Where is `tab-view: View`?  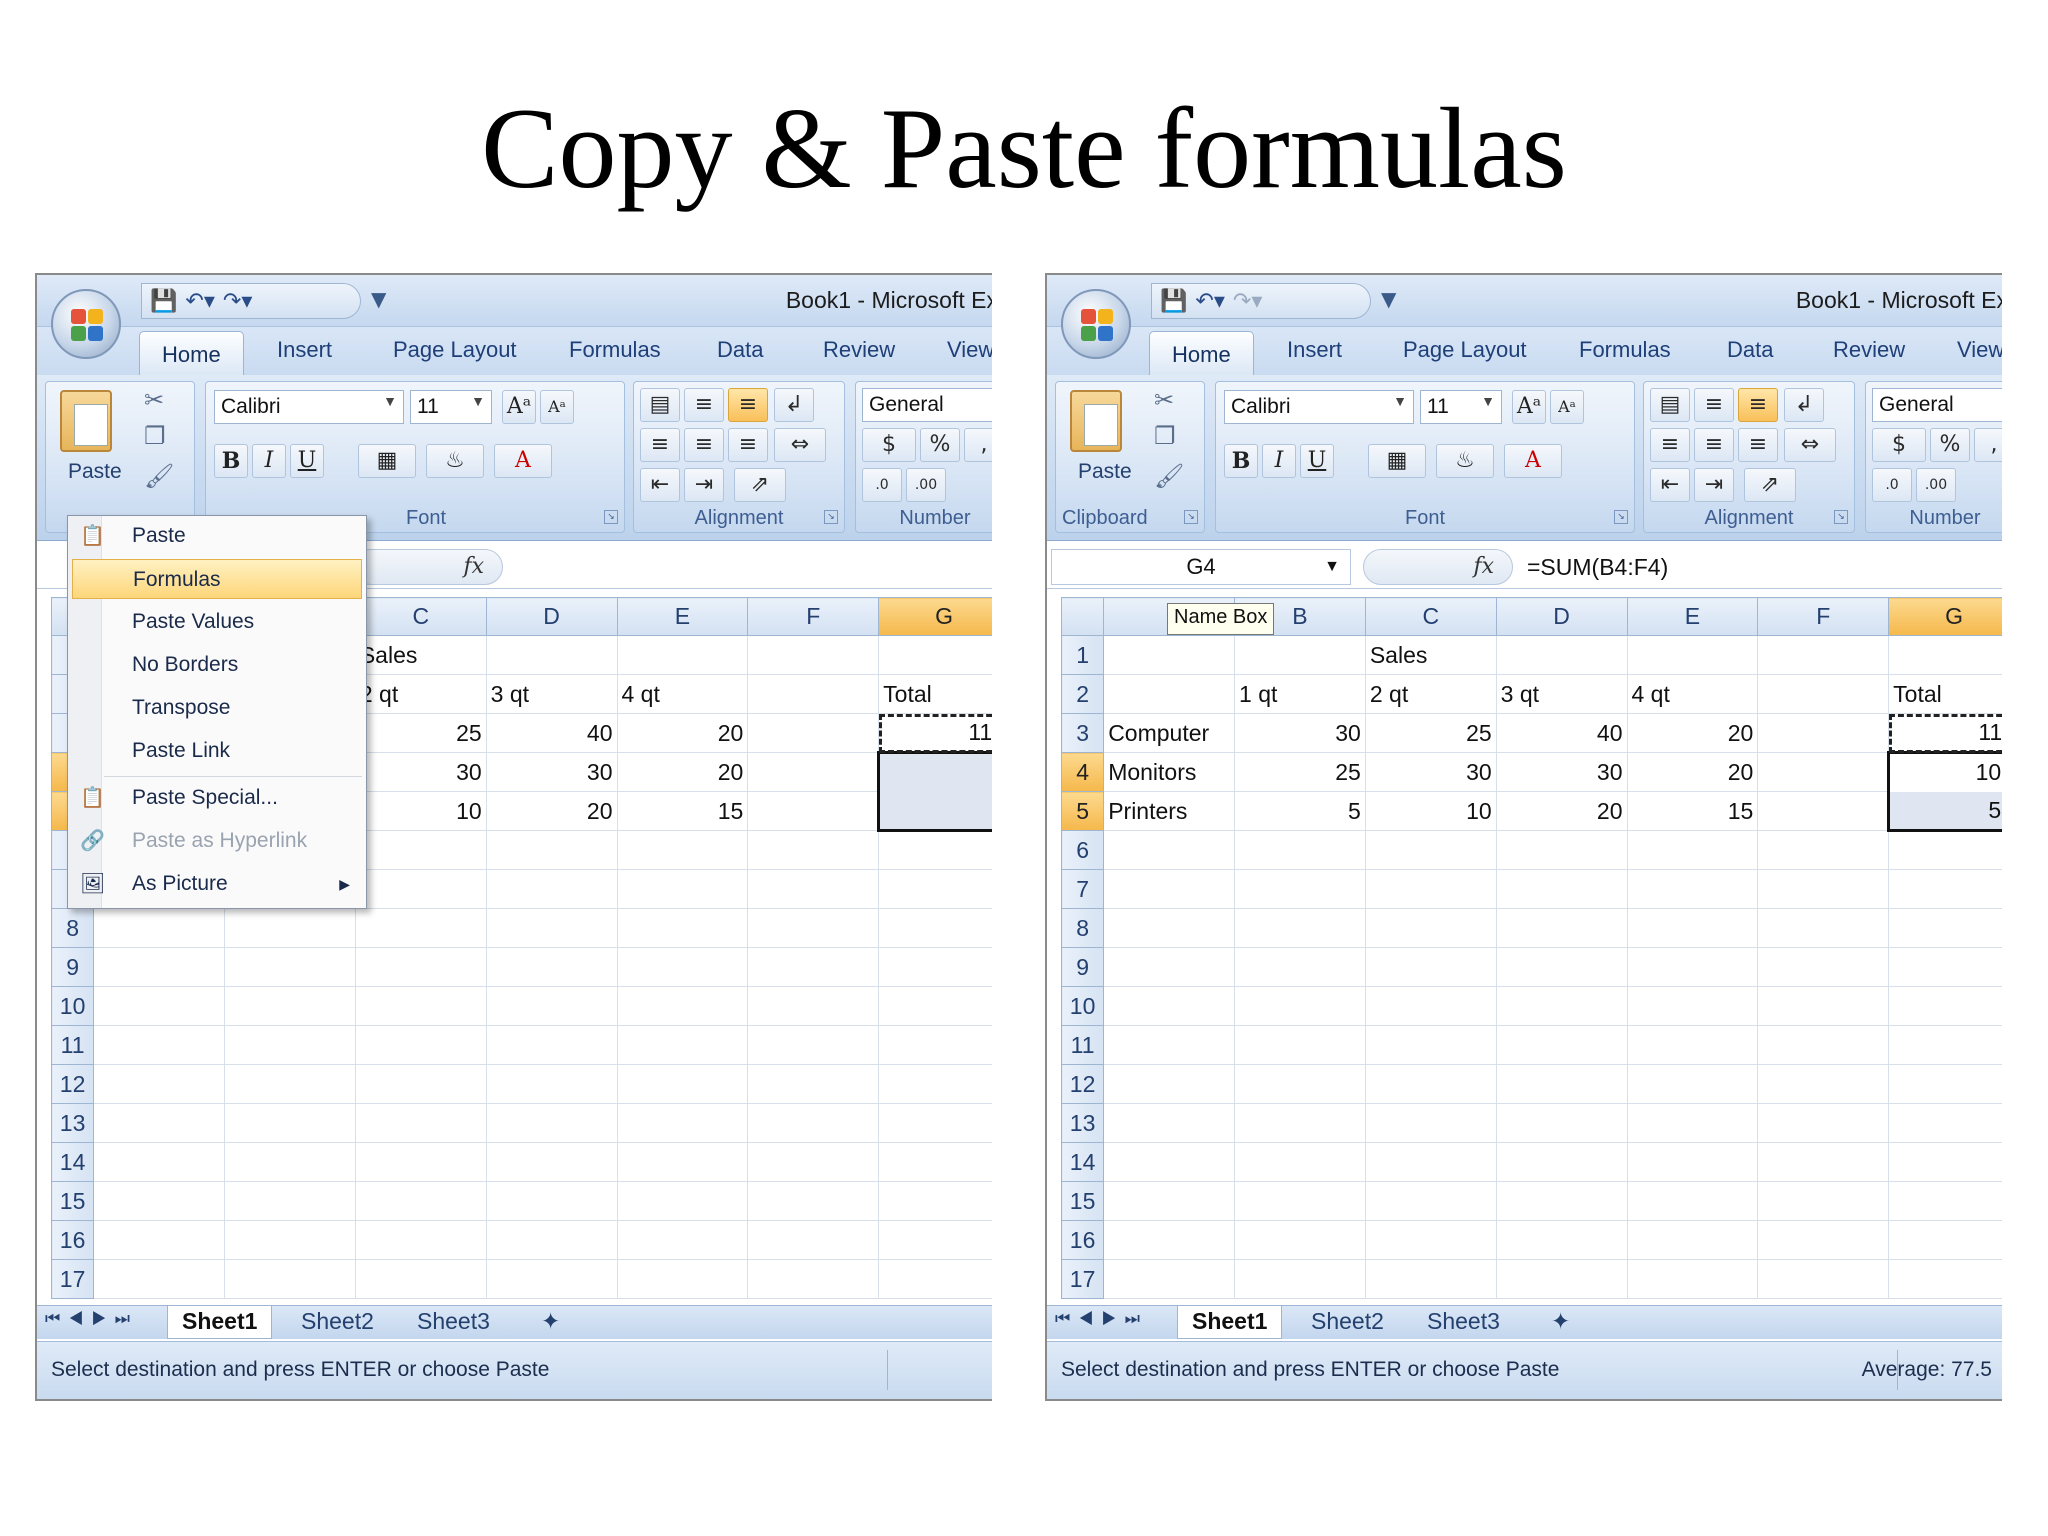 tab-view: View is located at coordinates (969, 350).